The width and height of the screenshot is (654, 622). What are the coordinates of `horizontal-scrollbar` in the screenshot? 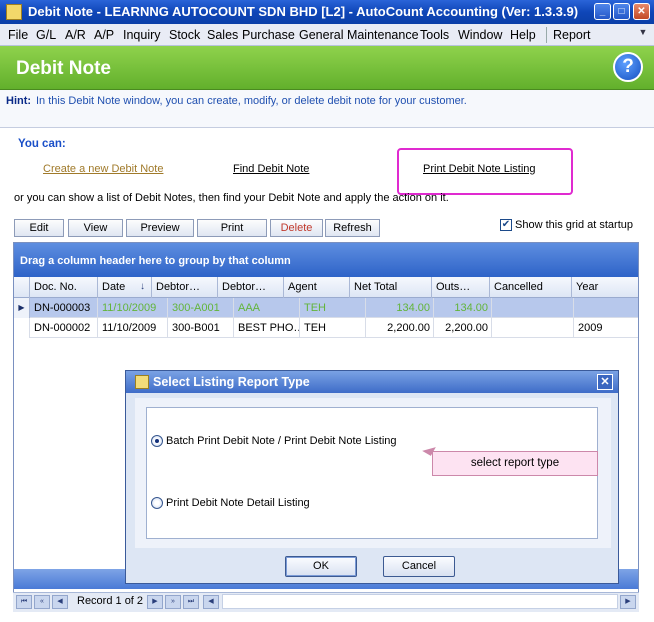 It's located at (420, 601).